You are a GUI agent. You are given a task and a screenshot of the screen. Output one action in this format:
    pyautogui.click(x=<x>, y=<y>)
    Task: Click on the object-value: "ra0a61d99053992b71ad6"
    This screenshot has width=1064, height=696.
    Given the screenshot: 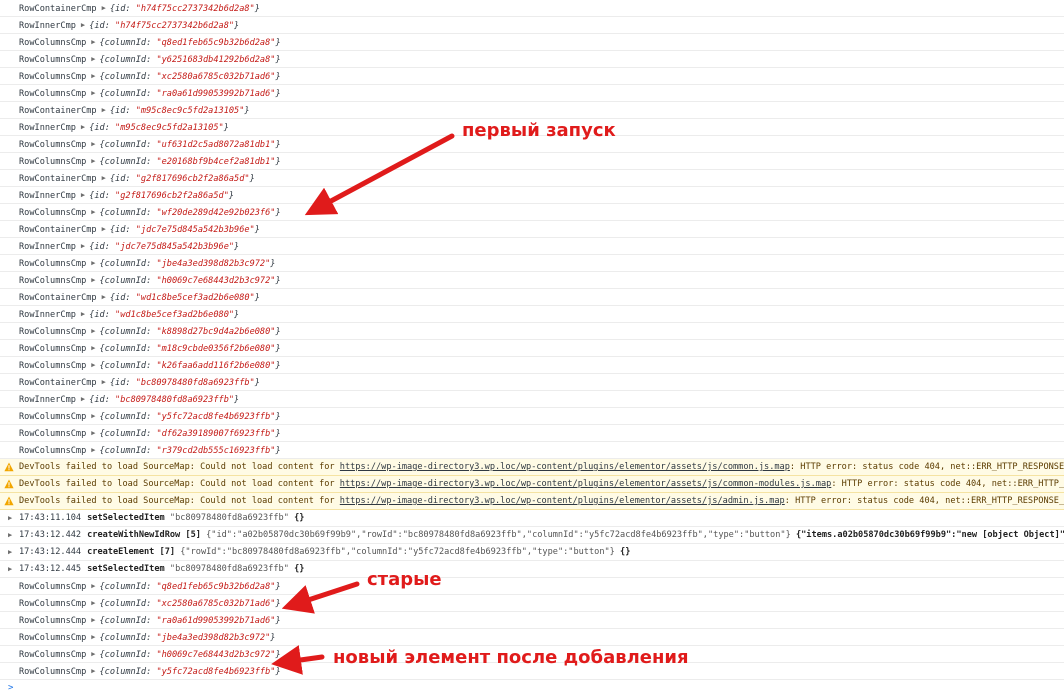 What is the action you would take?
    pyautogui.click(x=216, y=94)
    